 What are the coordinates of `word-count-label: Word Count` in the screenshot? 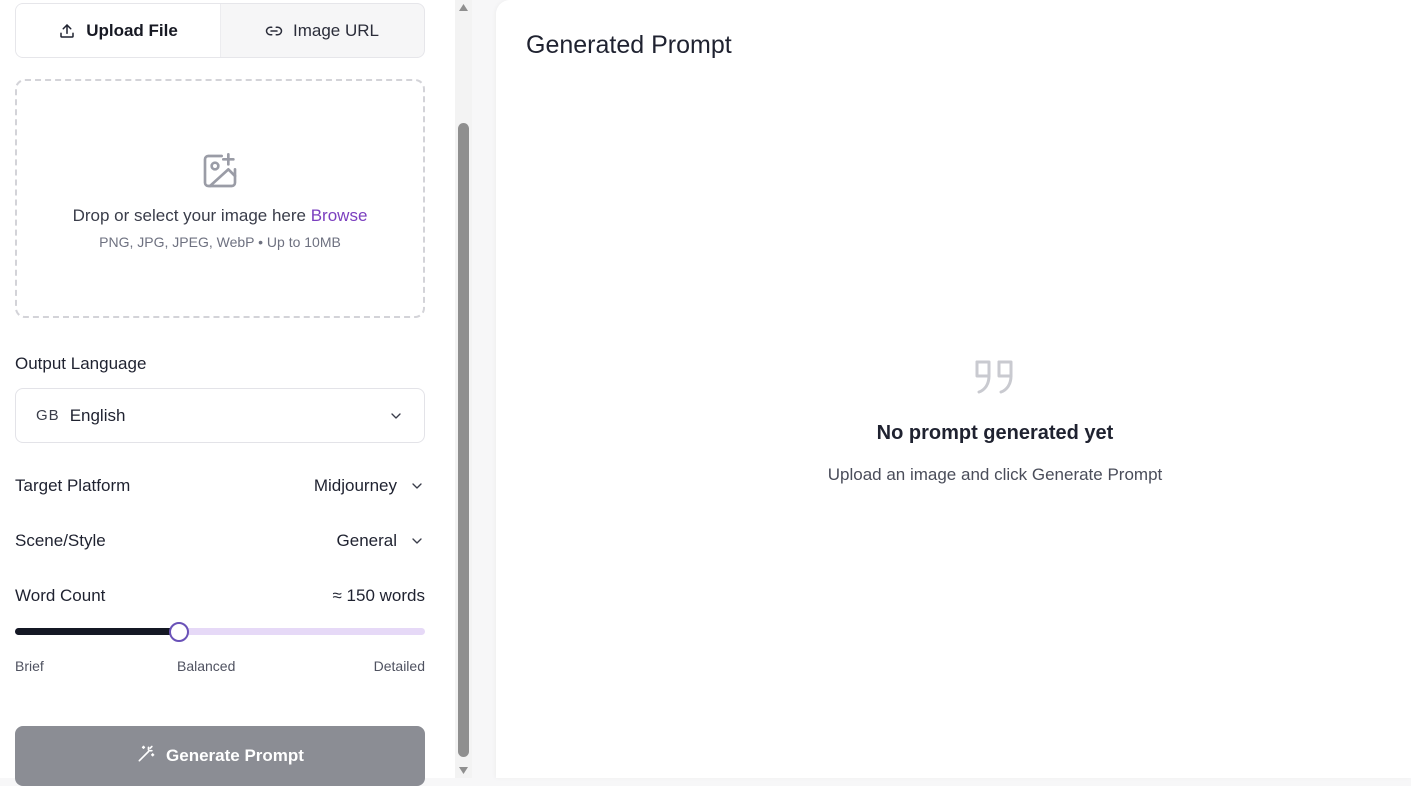 It's located at (60, 595).